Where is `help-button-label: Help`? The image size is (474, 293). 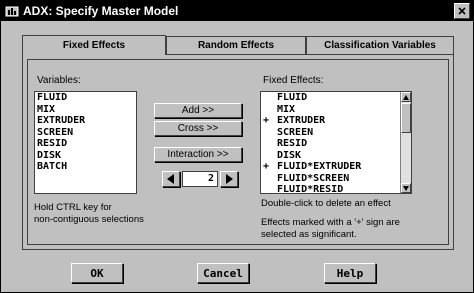
help-button-label: Help is located at coordinates (350, 273).